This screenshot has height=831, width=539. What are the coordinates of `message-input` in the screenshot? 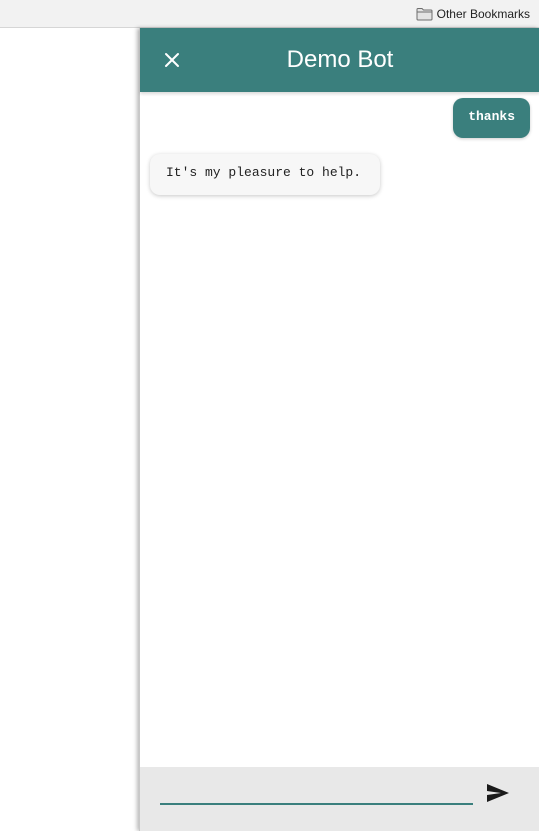 It's located at (316, 793).